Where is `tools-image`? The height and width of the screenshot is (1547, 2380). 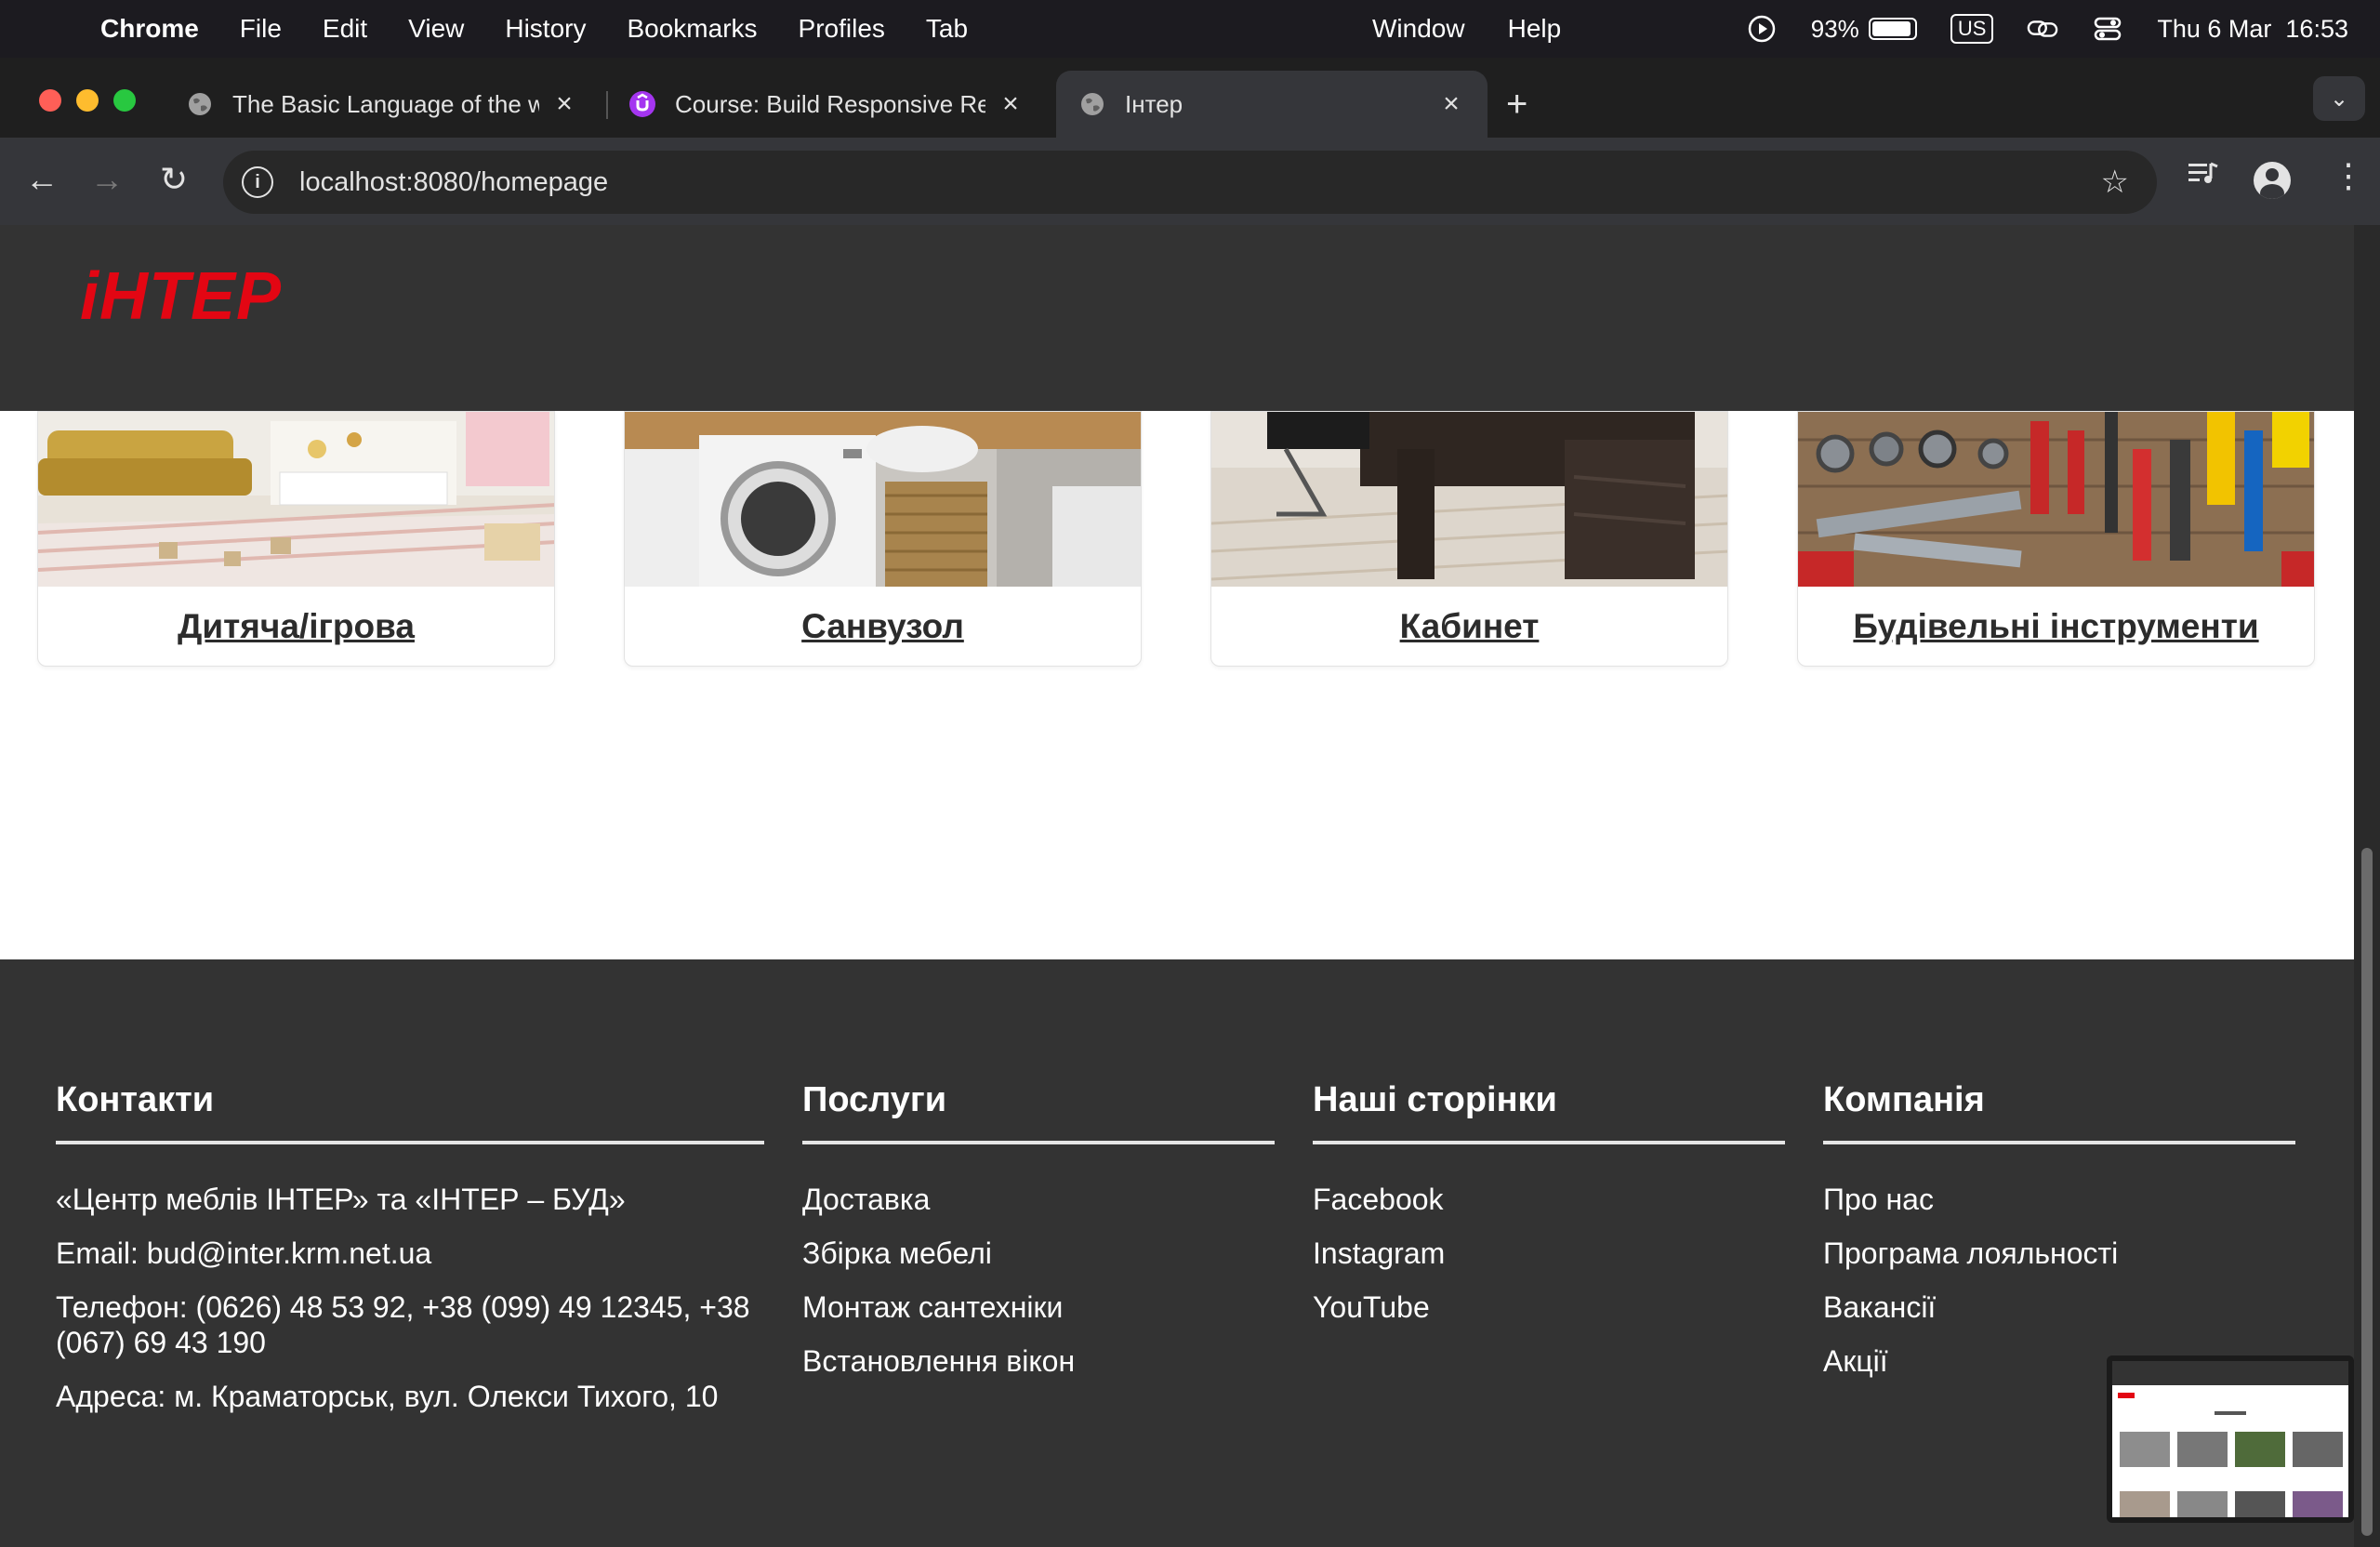 tools-image is located at coordinates (2056, 499).